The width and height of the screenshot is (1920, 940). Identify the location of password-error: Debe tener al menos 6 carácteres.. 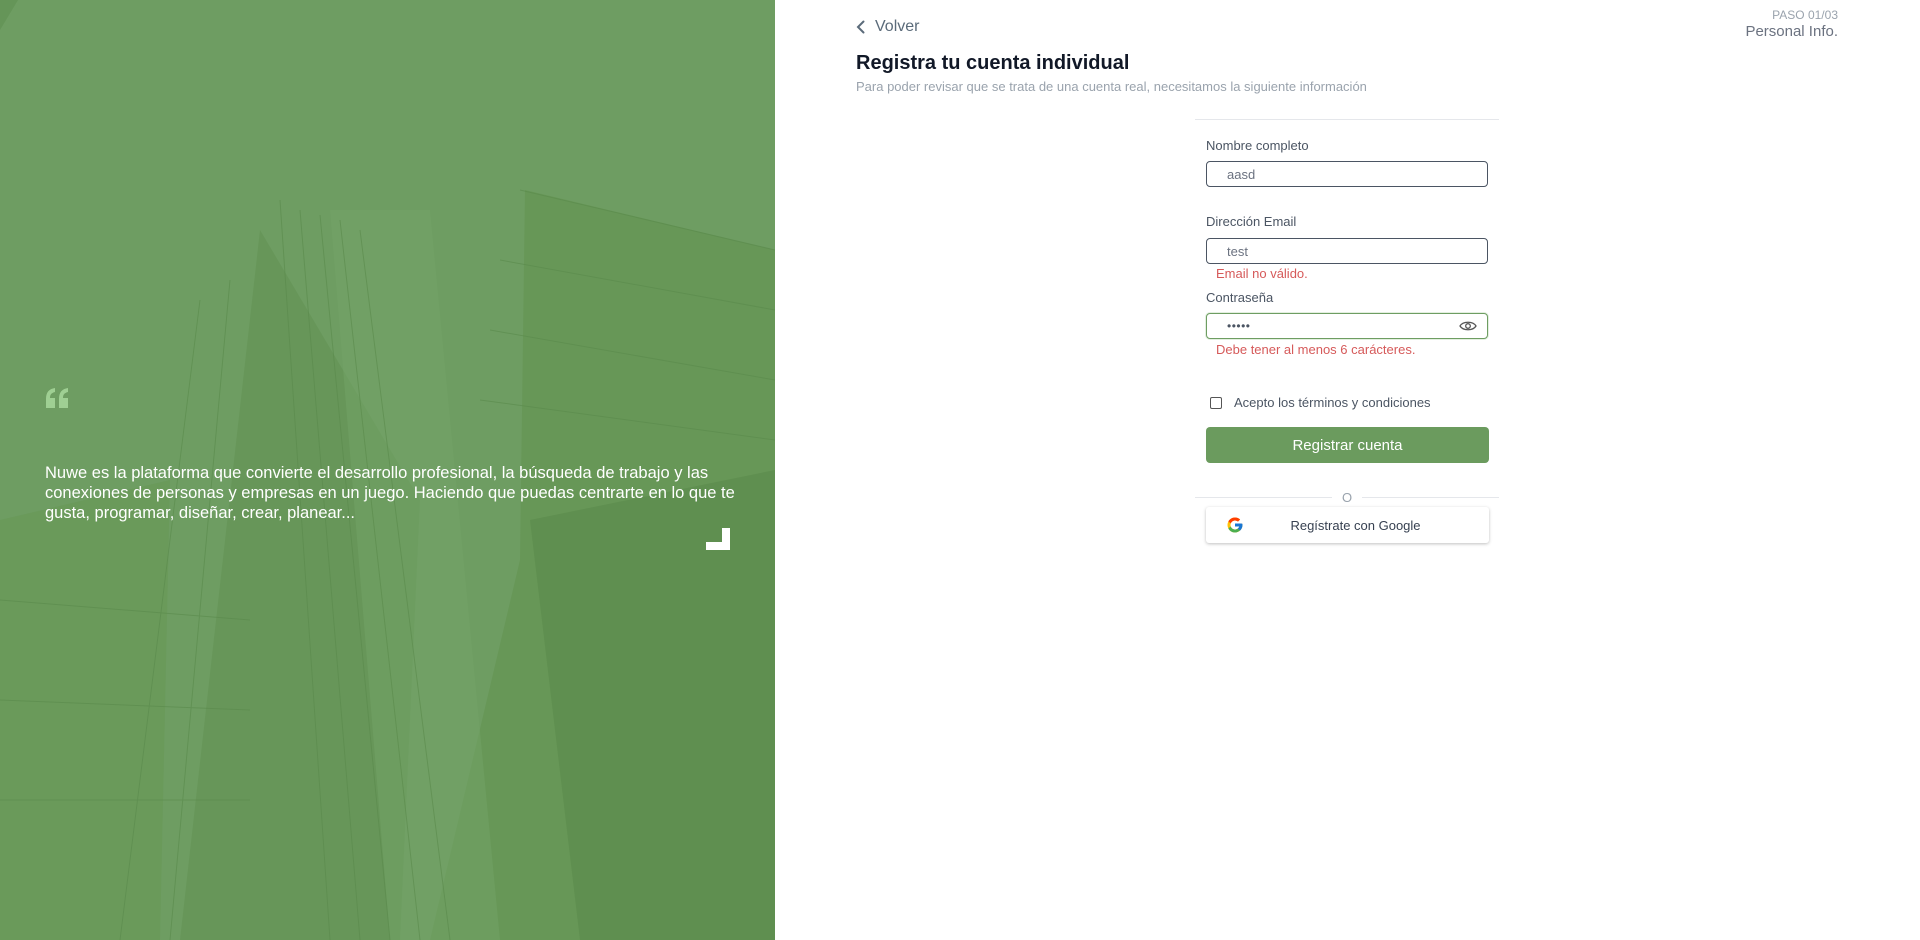
(1316, 349).